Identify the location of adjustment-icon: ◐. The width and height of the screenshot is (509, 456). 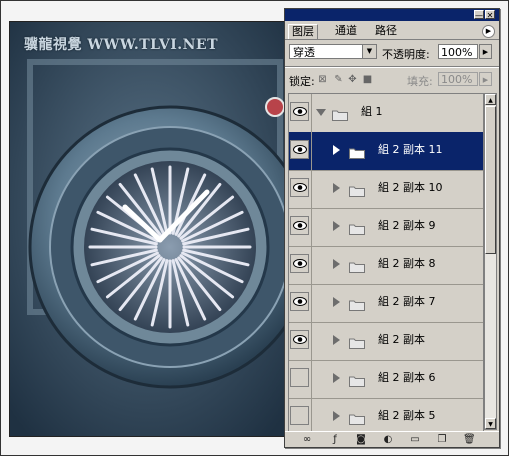
(388, 439).